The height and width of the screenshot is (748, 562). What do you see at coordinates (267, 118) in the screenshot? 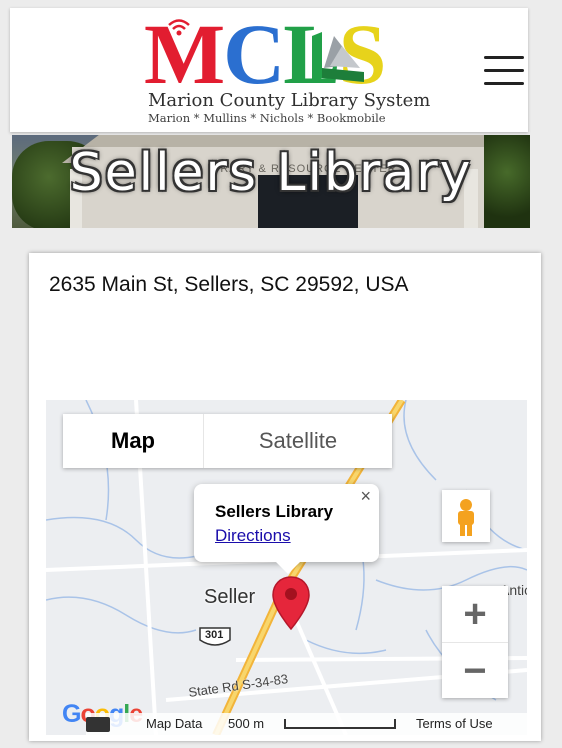
I see `logo-subtitle: Marion * Mullins * Nichols * Bookmobile` at bounding box center [267, 118].